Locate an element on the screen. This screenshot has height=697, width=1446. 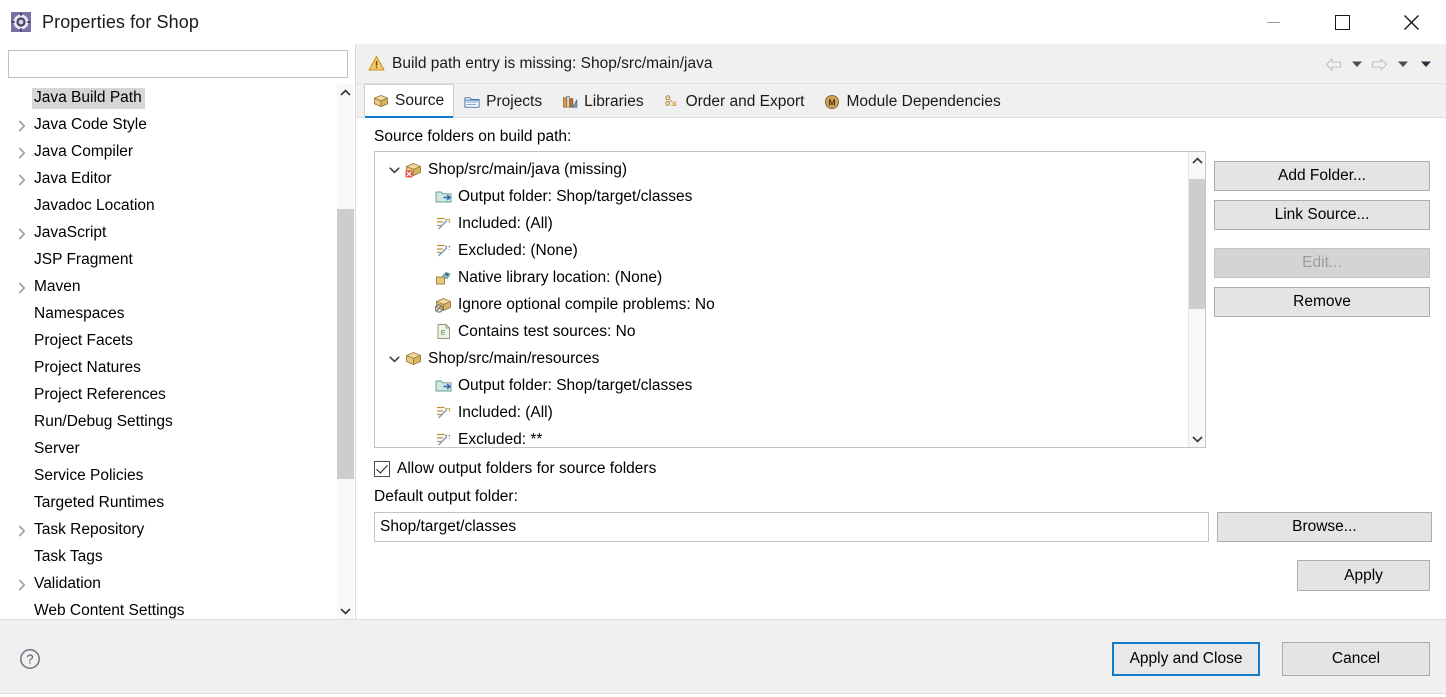
warning-icon is located at coordinates (376, 63).